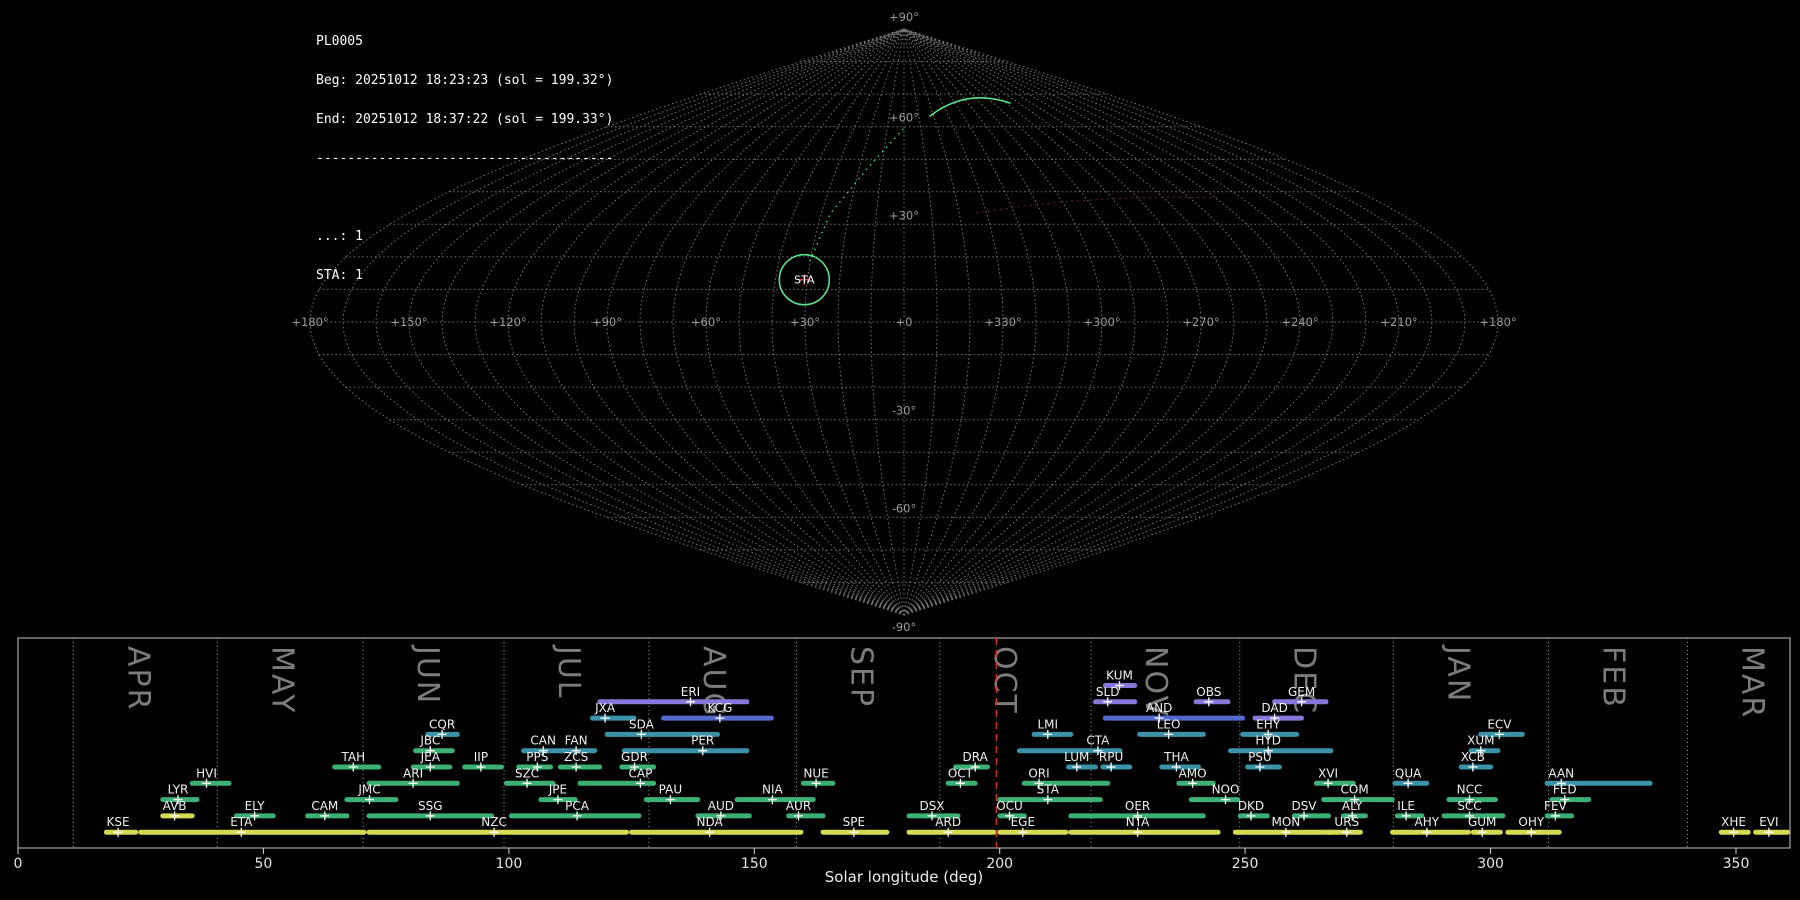 The width and height of the screenshot is (1800, 900). Describe the element at coordinates (1565, 790) in the screenshot. I see `shower-code-label: FED` at that location.